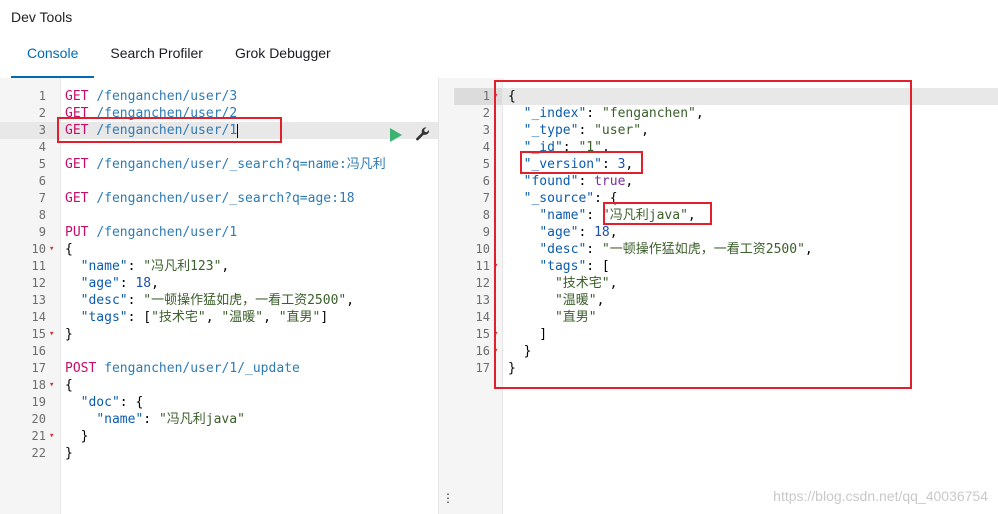 The width and height of the screenshot is (998, 514). Describe the element at coordinates (726, 317) in the screenshot. I see `code-line: 14 "直男"` at that location.